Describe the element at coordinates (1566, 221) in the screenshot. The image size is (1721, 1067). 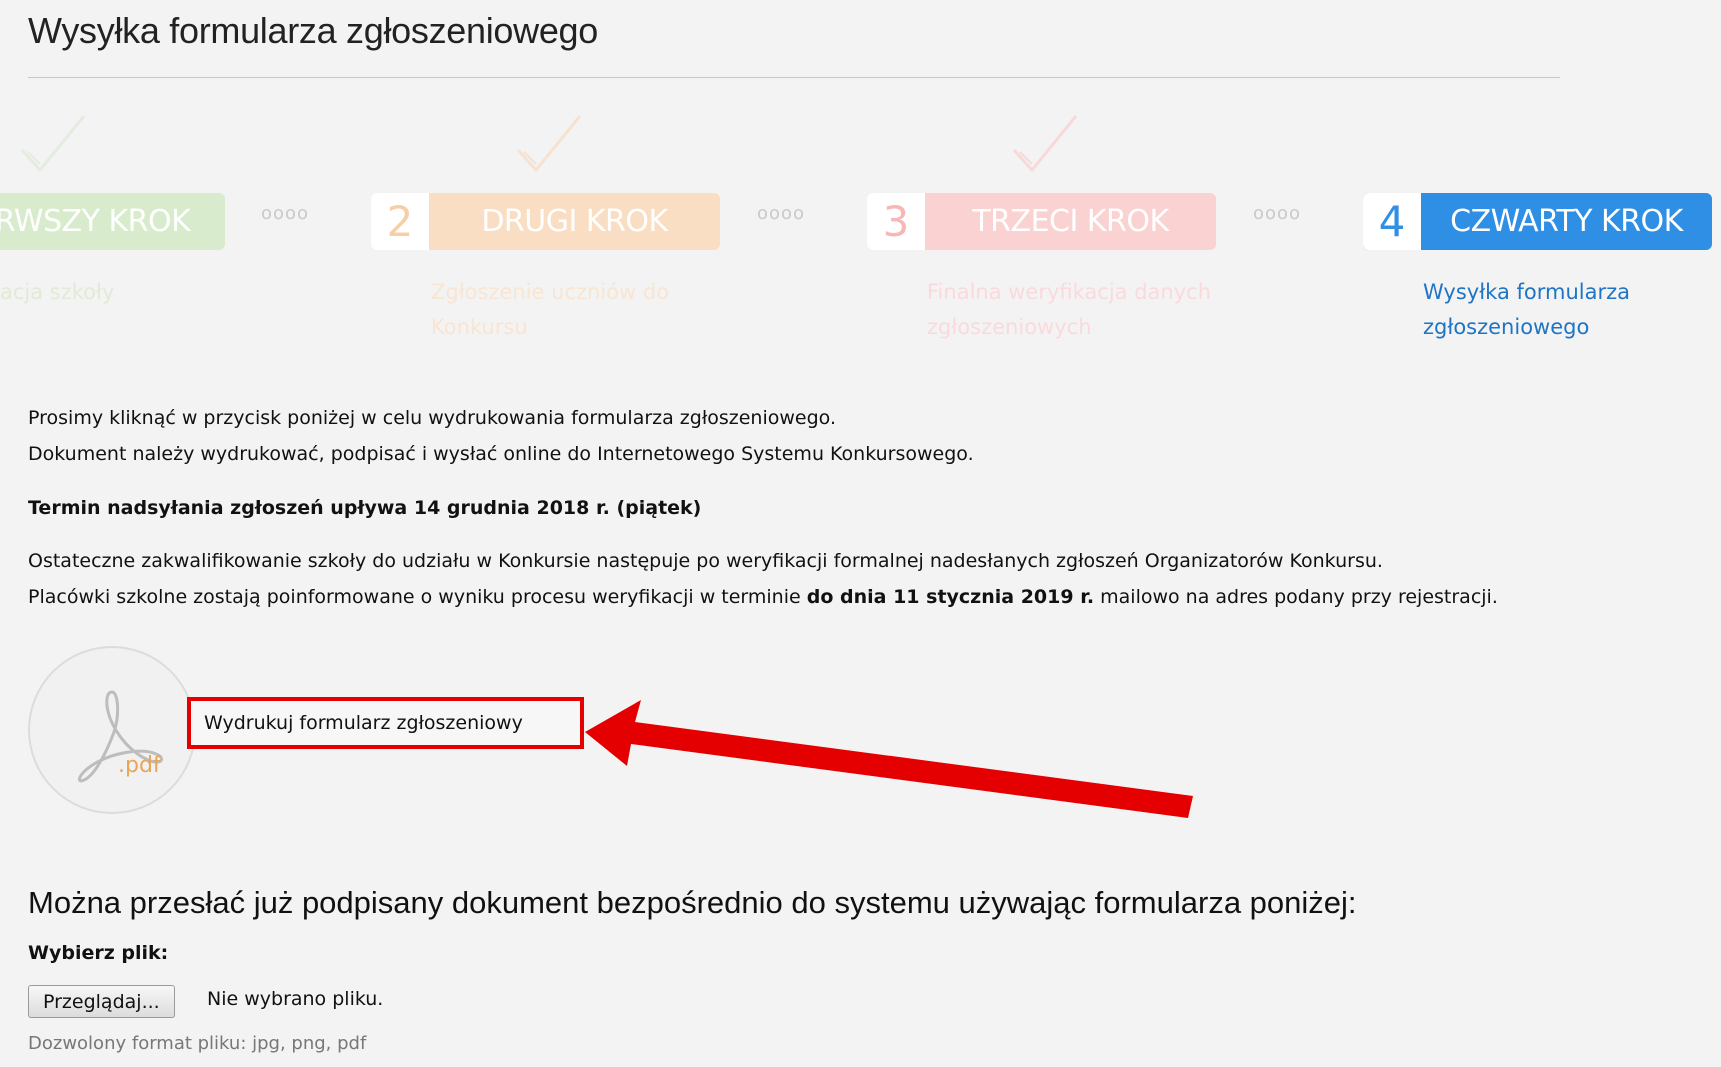
I see `step-4-label: CZWARTY KROK` at that location.